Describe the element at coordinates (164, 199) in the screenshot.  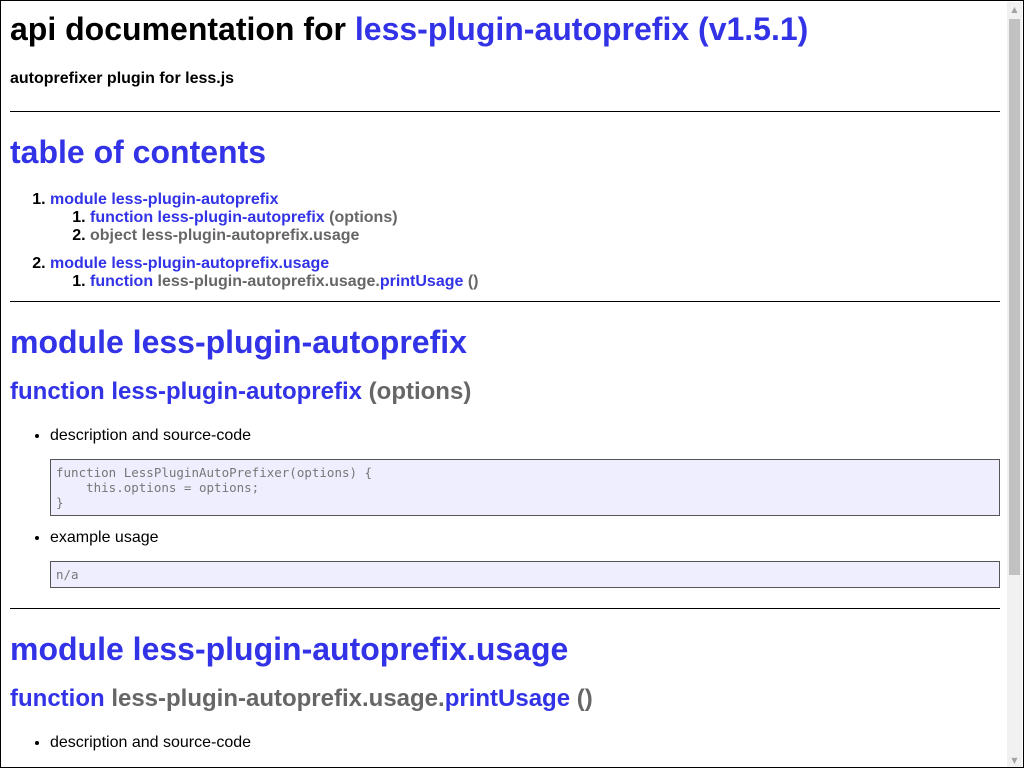
I see `toc-link-module-less-plugin-autoprefix: module less-plugin-autoprefix` at that location.